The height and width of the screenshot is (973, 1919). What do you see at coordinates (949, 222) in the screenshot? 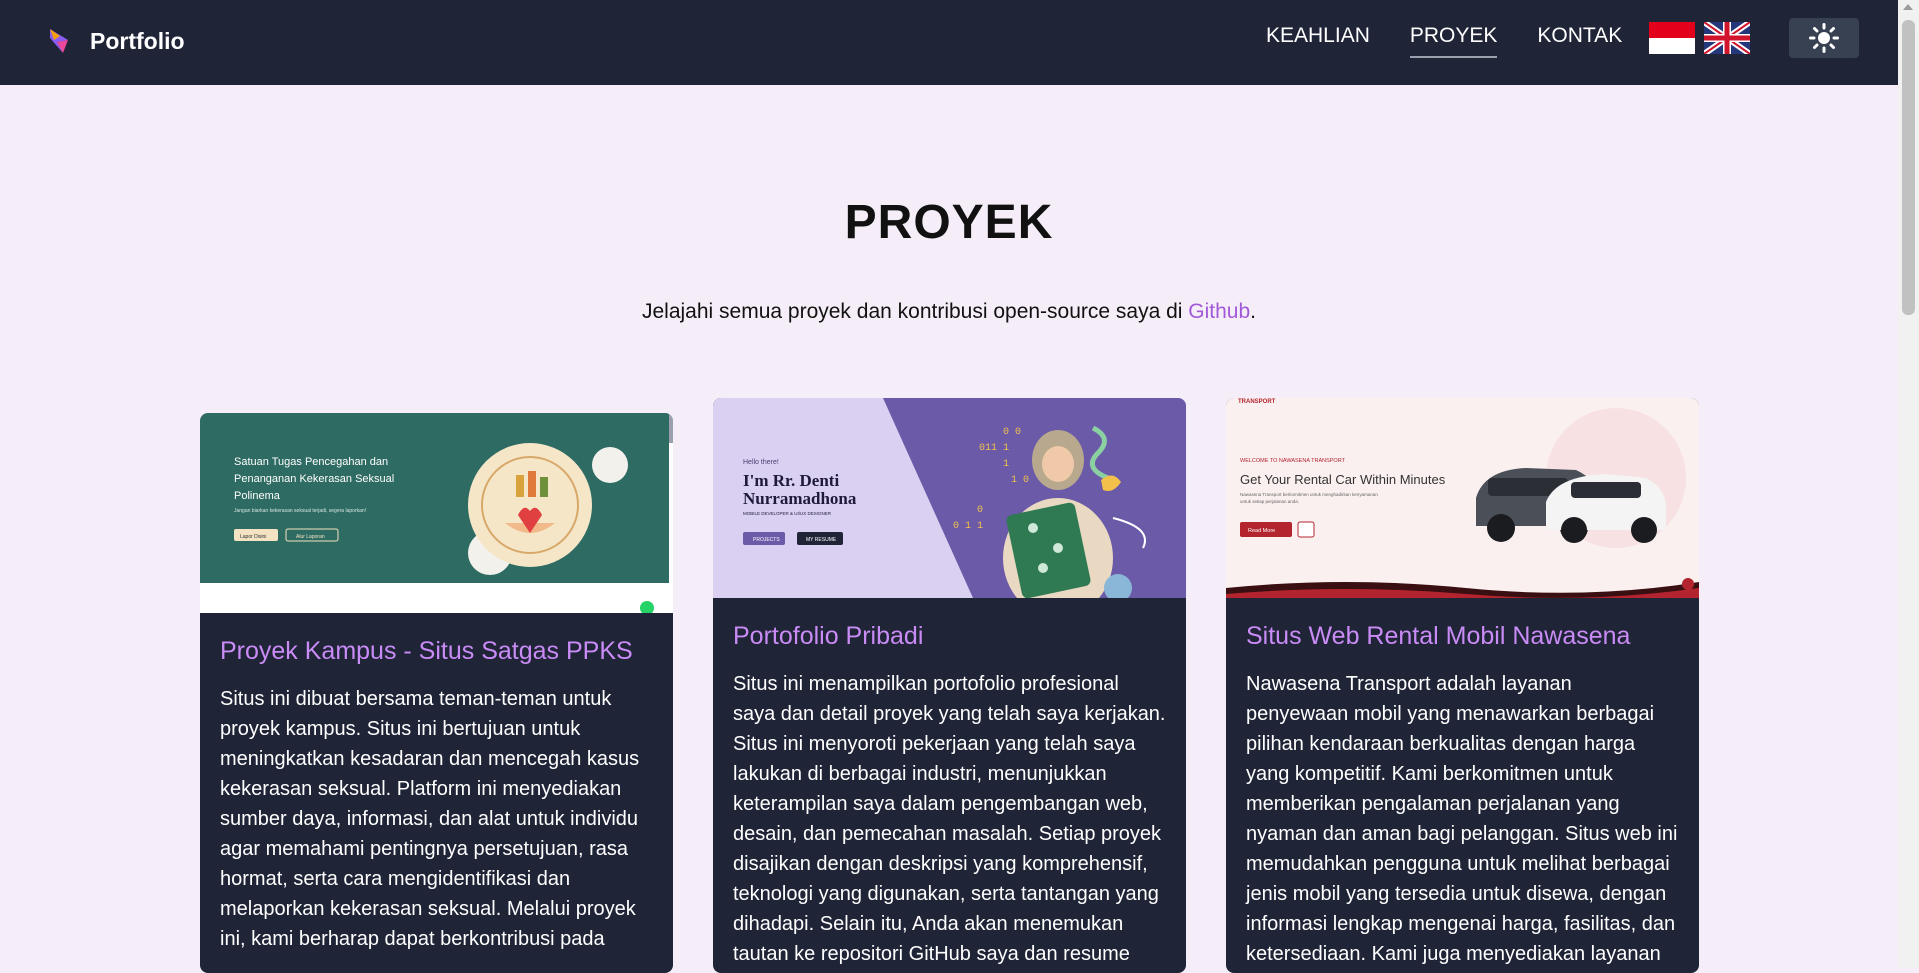
I see `section-title: PROYEK` at bounding box center [949, 222].